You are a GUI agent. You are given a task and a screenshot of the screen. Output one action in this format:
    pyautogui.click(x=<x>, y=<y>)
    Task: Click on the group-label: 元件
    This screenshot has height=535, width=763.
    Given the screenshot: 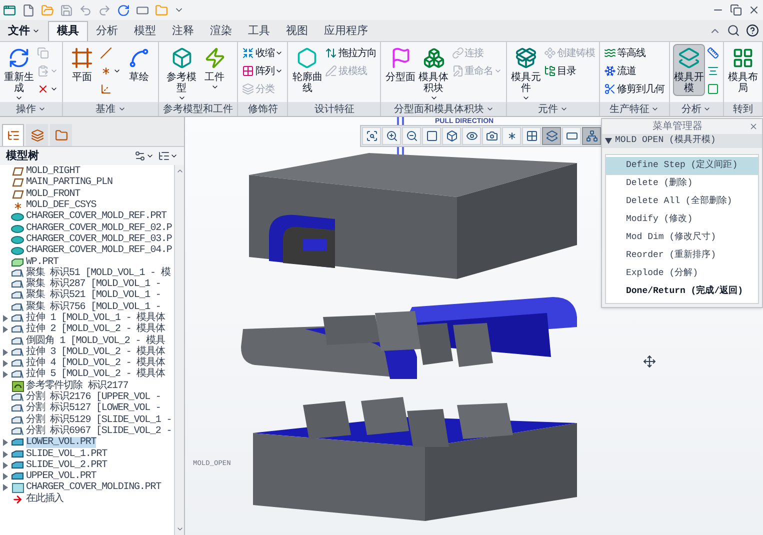 What is the action you would take?
    pyautogui.click(x=553, y=109)
    